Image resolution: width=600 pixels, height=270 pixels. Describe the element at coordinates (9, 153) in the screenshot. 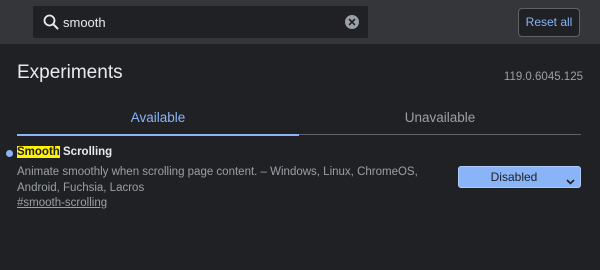

I see `modified-indicator-dot` at that location.